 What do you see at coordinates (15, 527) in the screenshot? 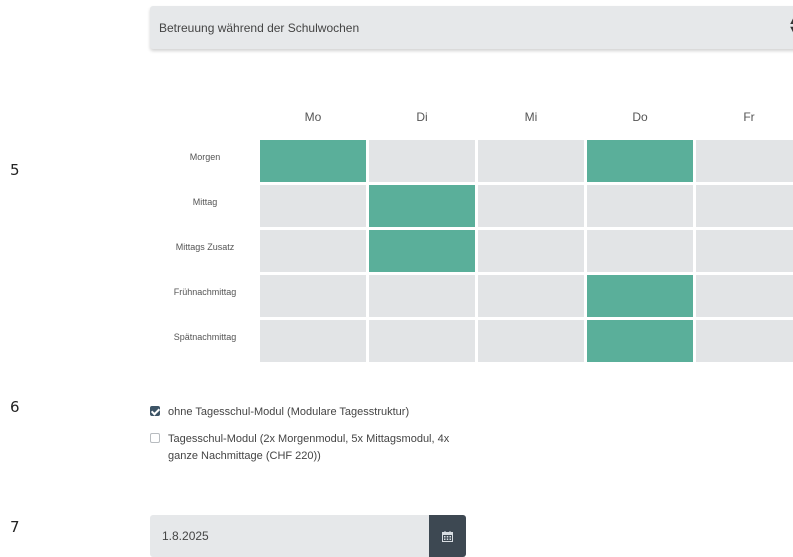
I see `step-number-7: 7` at bounding box center [15, 527].